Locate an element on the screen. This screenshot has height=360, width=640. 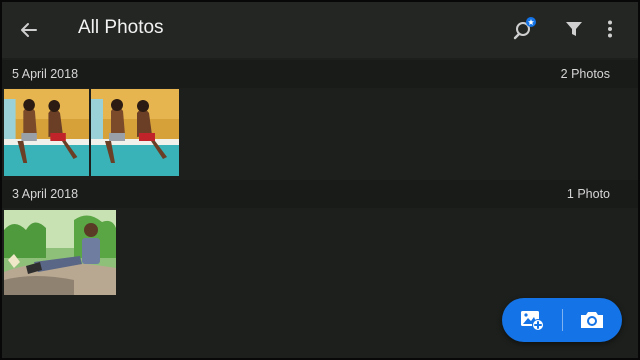
more-vertical-icon is located at coordinates (610, 29).